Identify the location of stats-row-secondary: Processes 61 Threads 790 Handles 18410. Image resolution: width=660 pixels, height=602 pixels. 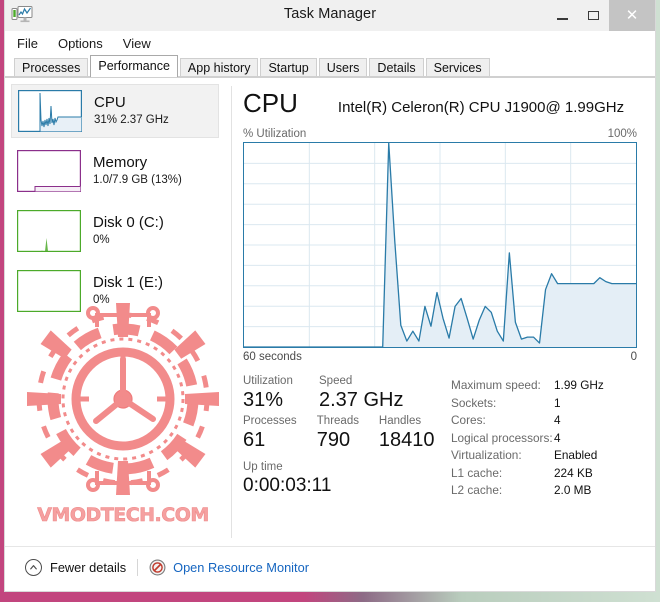
(343, 434).